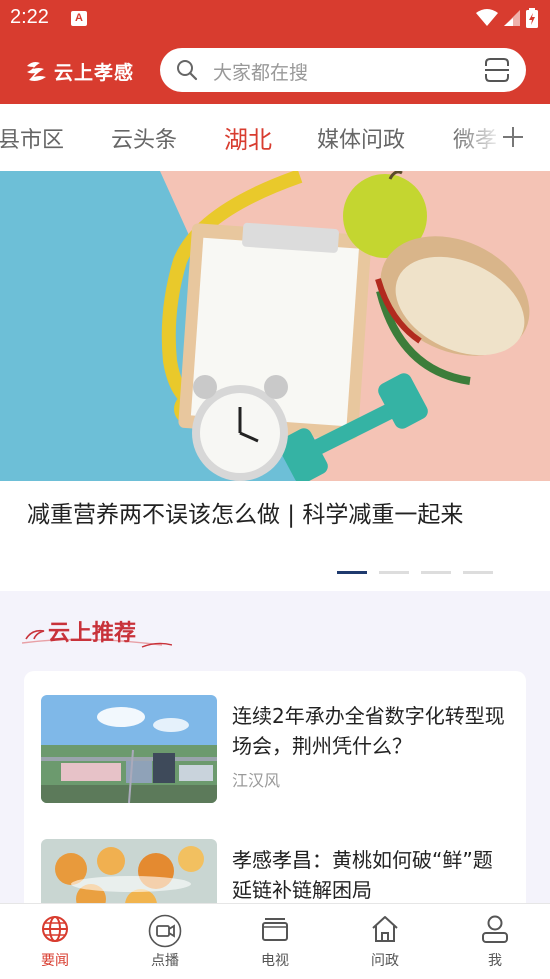 This screenshot has height=979, width=550. Describe the element at coordinates (32, 138) in the screenshot. I see `tab-county: 县市区` at that location.